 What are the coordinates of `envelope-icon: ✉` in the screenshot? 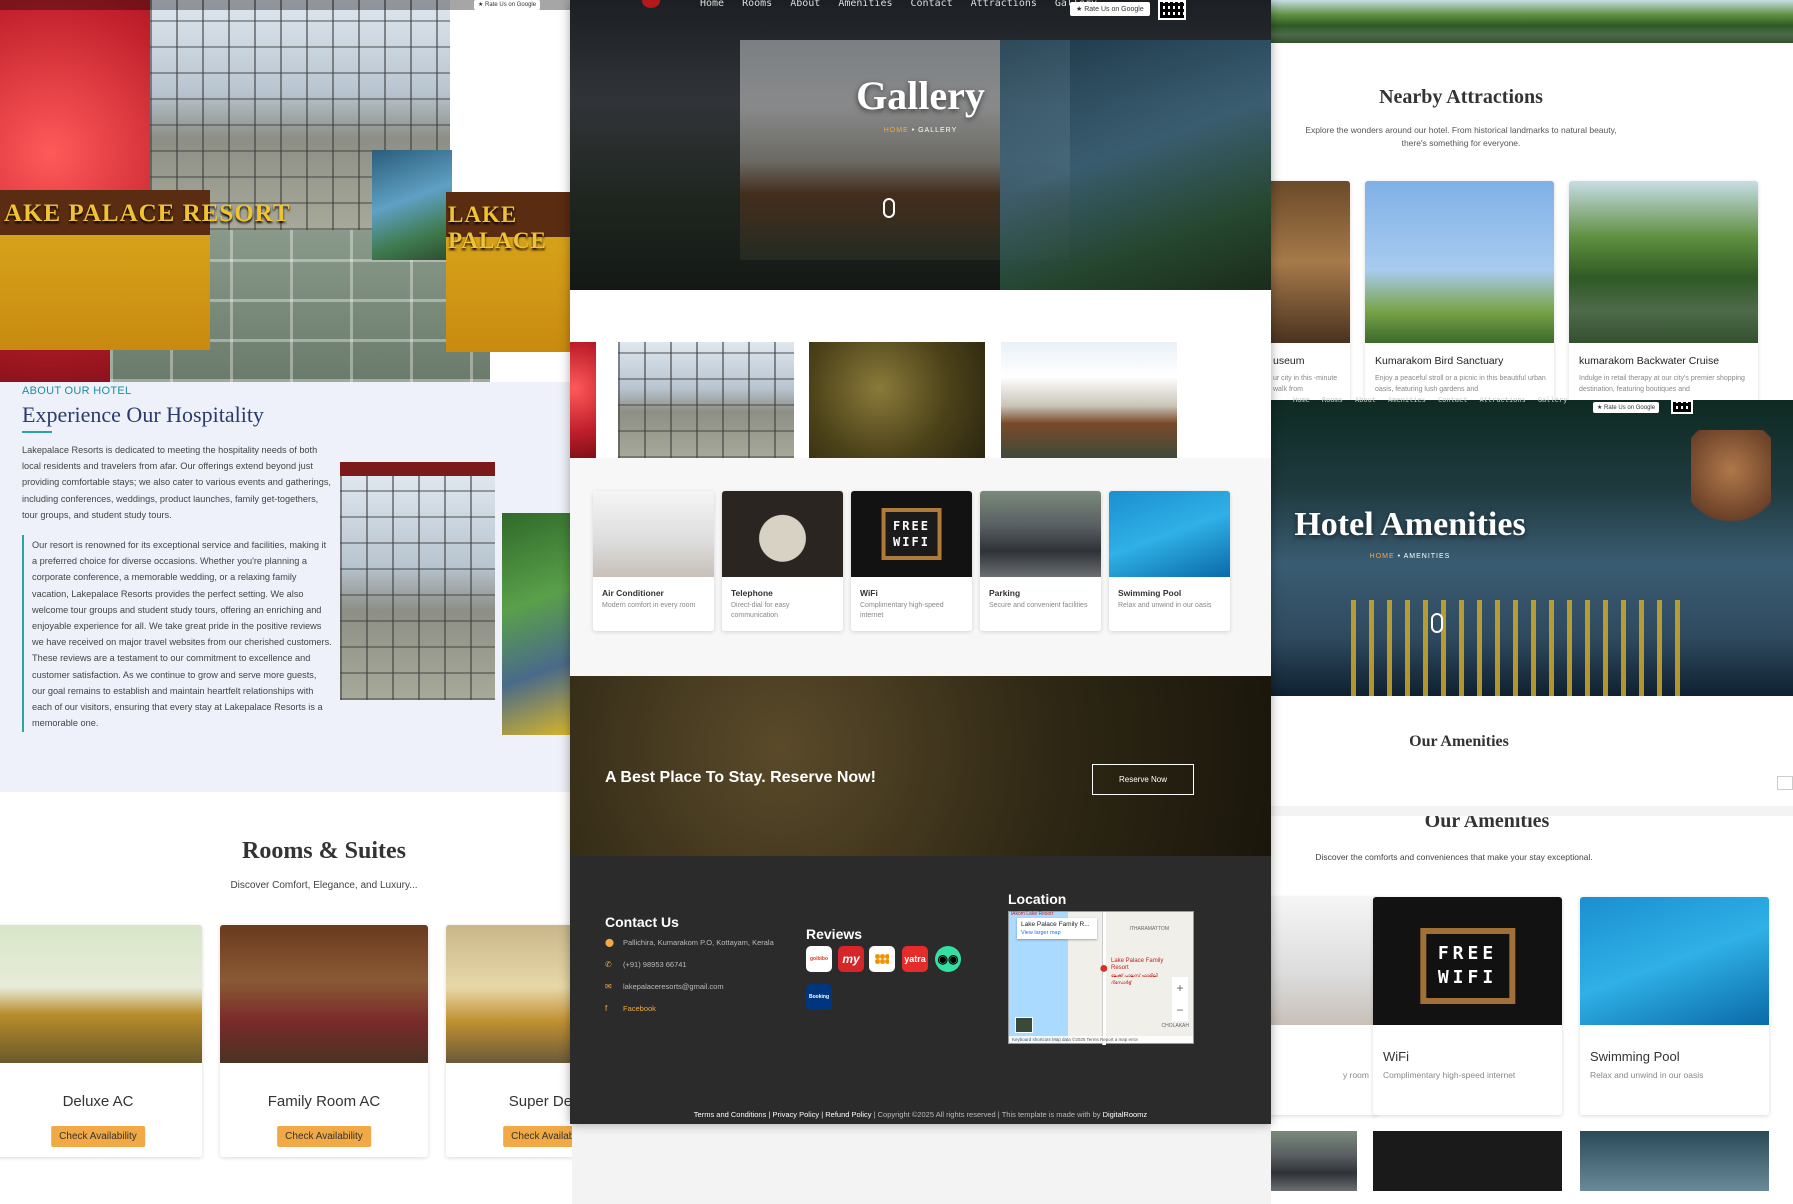 It's located at (608, 986).